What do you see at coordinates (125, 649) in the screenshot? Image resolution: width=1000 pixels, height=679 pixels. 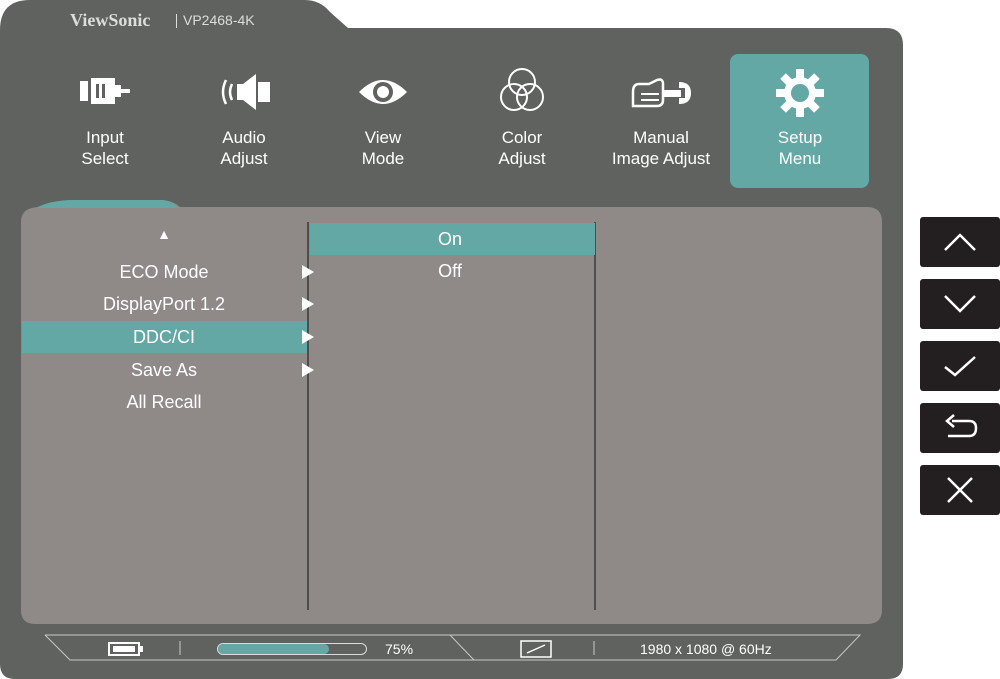 I see `battery-icon` at bounding box center [125, 649].